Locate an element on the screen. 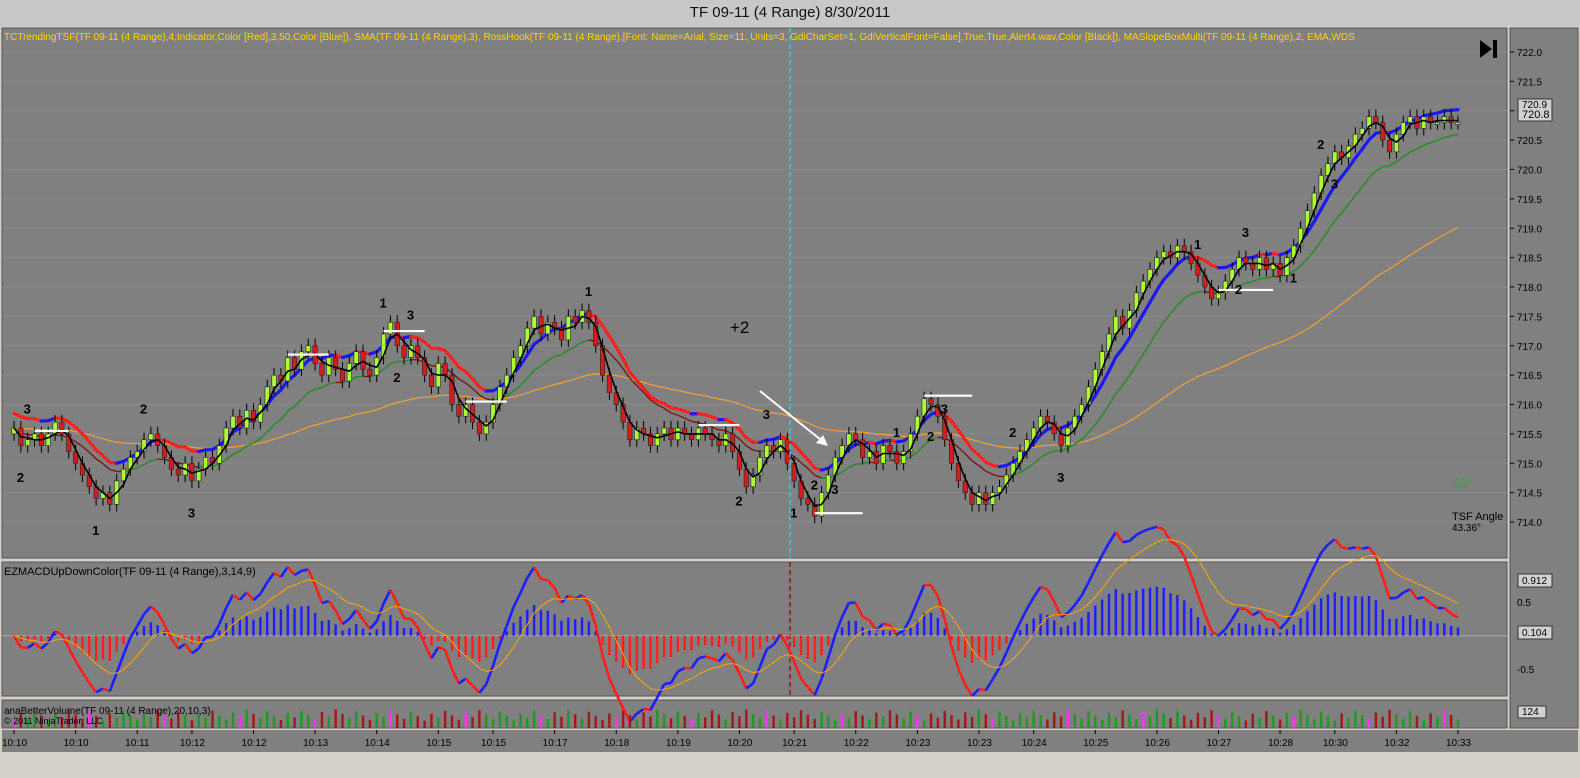 The height and width of the screenshot is (778, 1580). macd-tick-label: -0.5 is located at coordinates (1526, 670).